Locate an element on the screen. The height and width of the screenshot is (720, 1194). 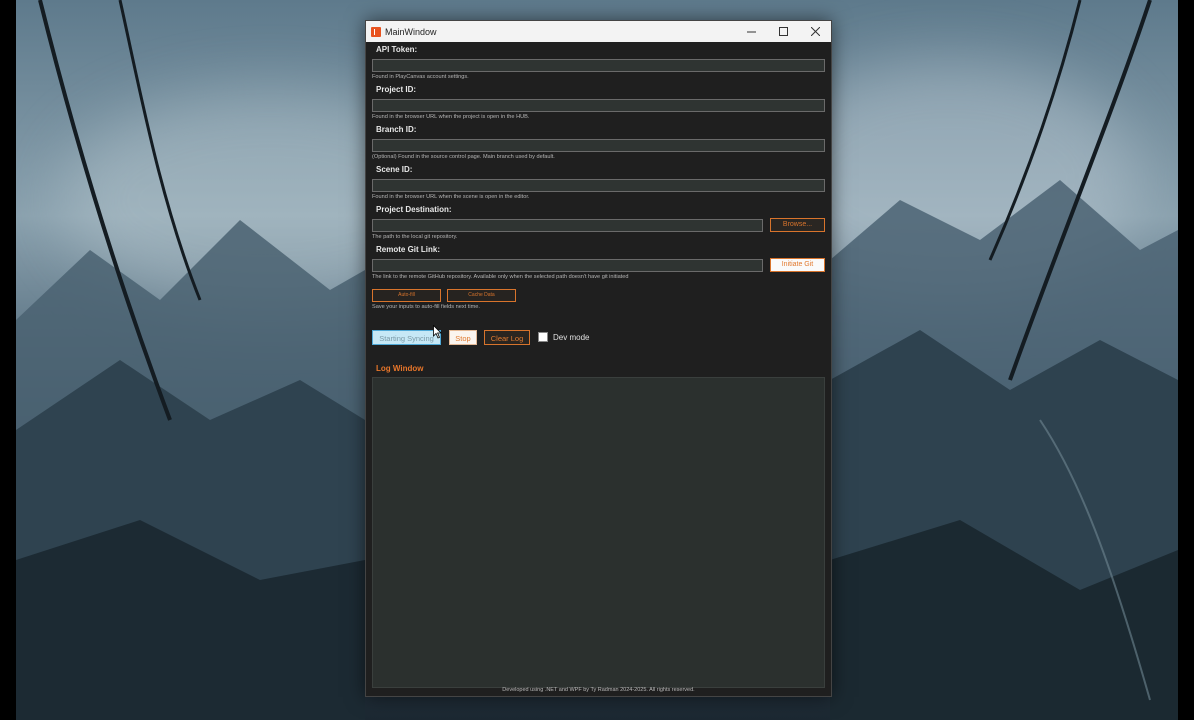
dev-mode-checkbox: Dev mode is located at coordinates (563, 337).